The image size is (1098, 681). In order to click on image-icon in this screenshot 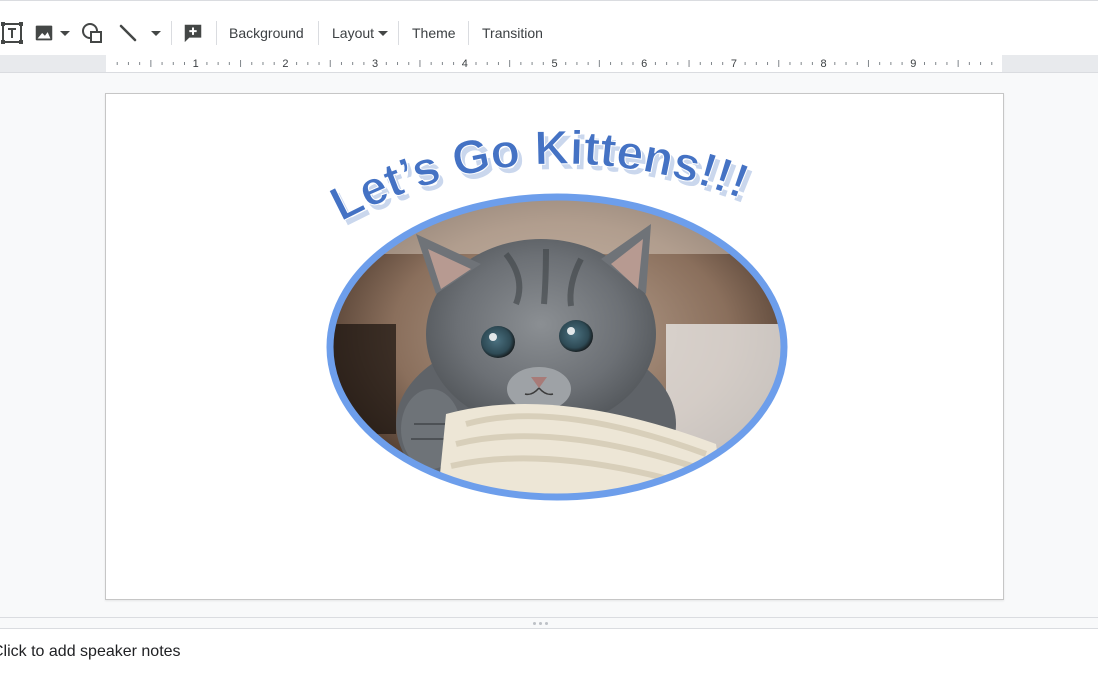, I will do `click(44, 33)`.